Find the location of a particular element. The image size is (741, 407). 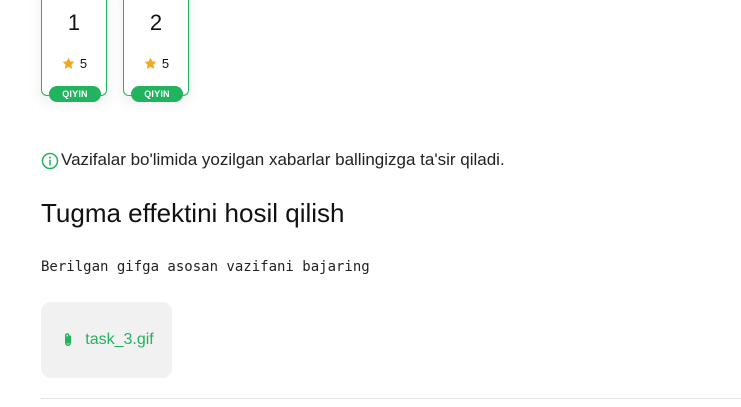

attachment-file-name: task_3.gif is located at coordinates (119, 339).